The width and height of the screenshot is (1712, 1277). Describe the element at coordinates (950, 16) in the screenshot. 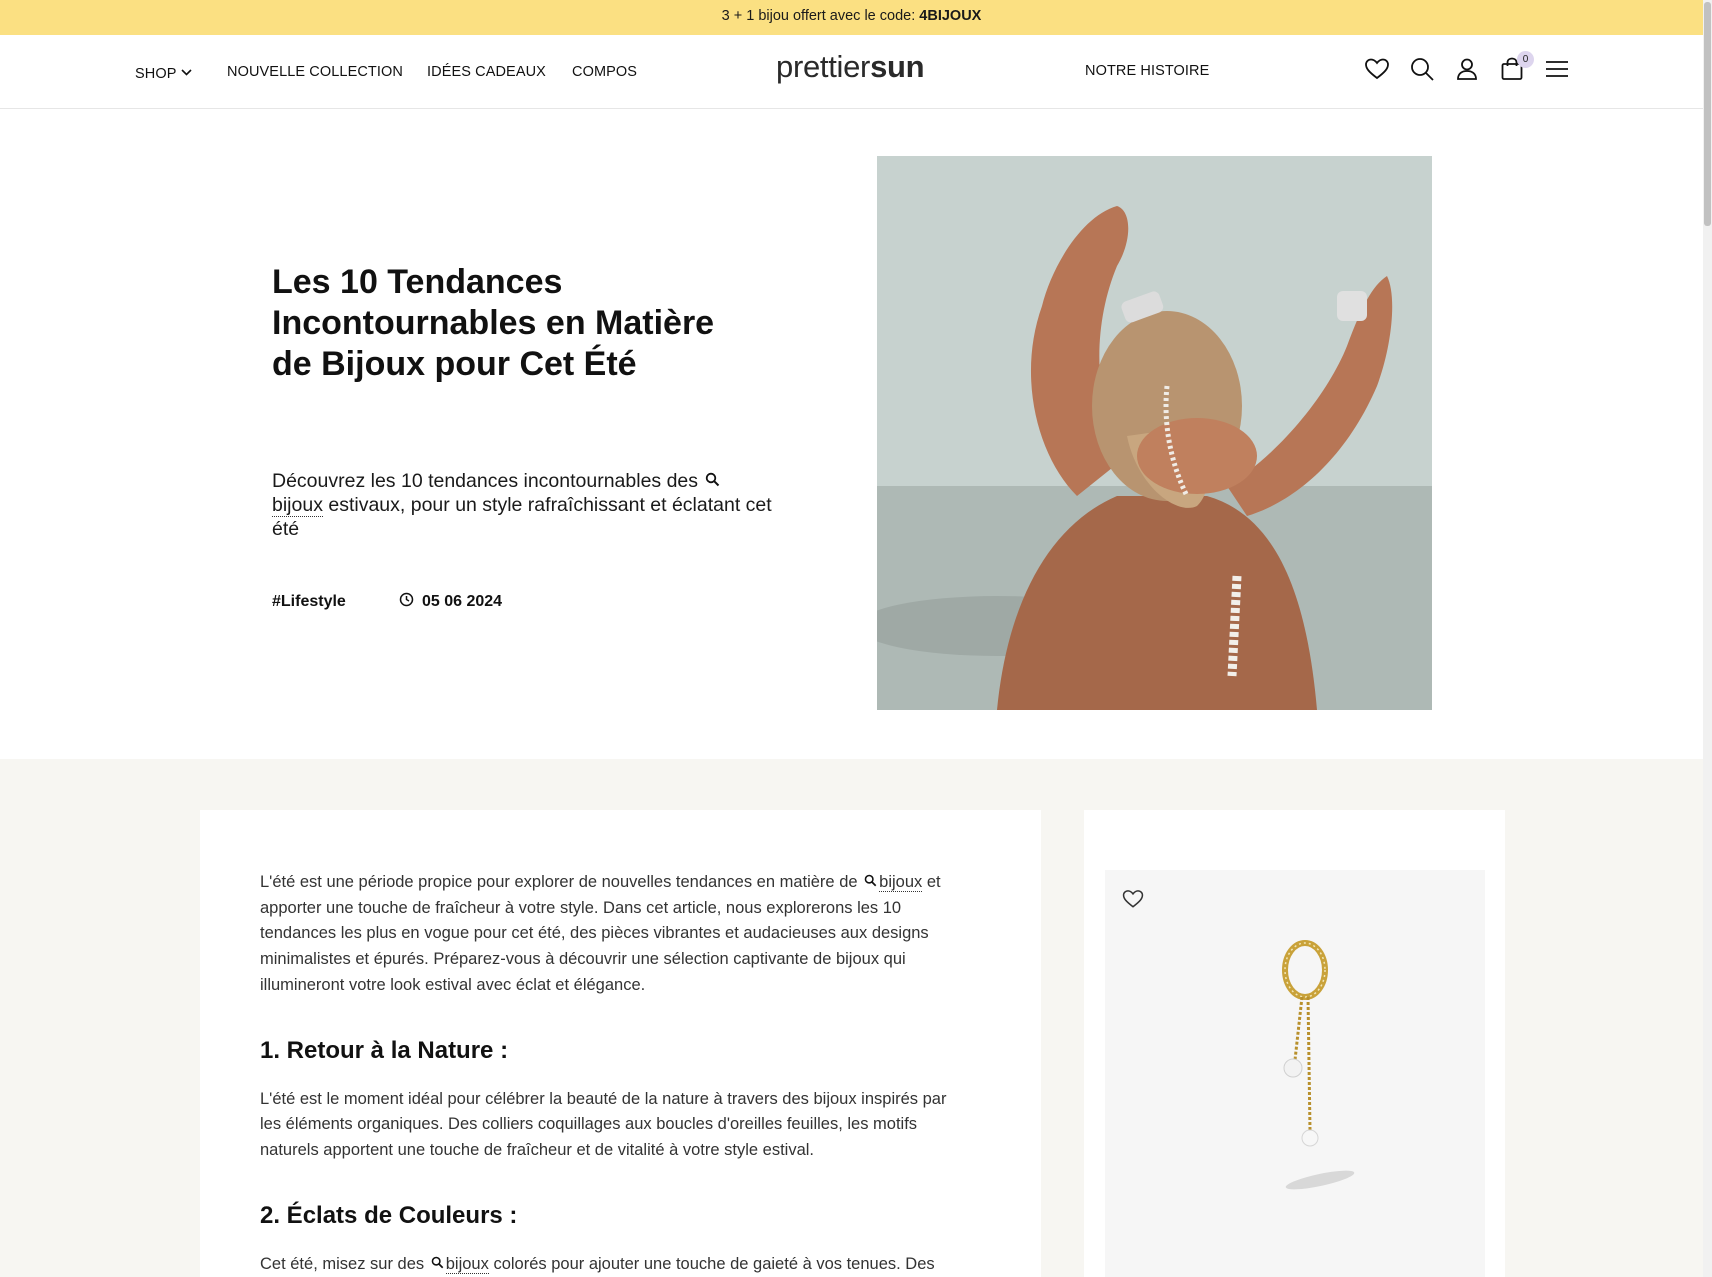

I see `promo-code: 4BIJOUX` at that location.